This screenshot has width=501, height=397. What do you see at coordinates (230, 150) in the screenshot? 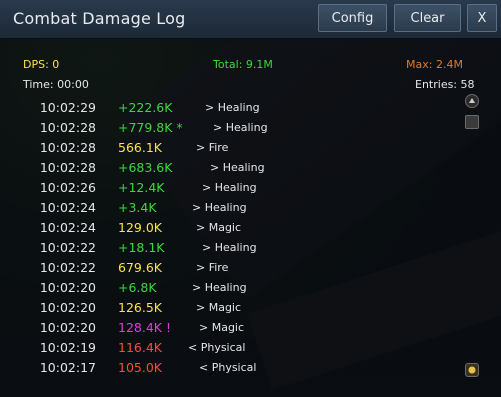
I see `log-row: 10:02:28 566.1K > Fire` at bounding box center [230, 150].